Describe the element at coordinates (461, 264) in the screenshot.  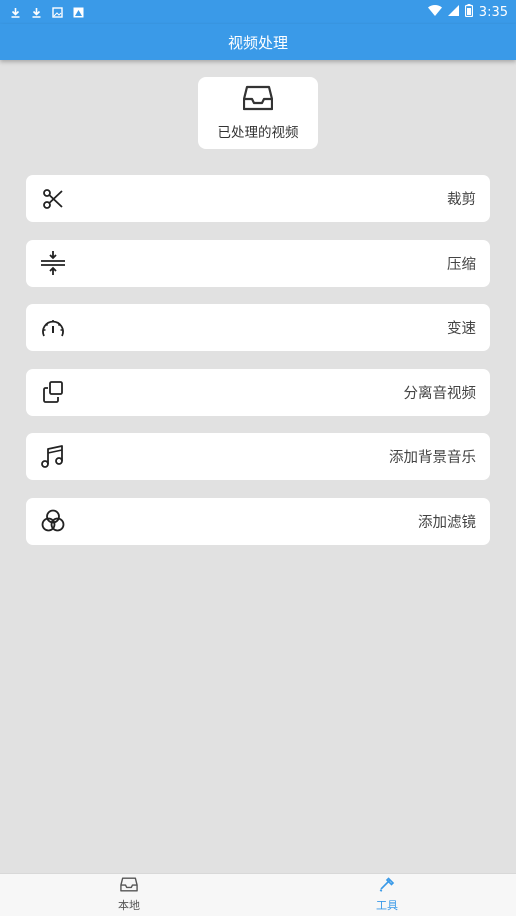
I see `menu-item-label: 压缩` at that location.